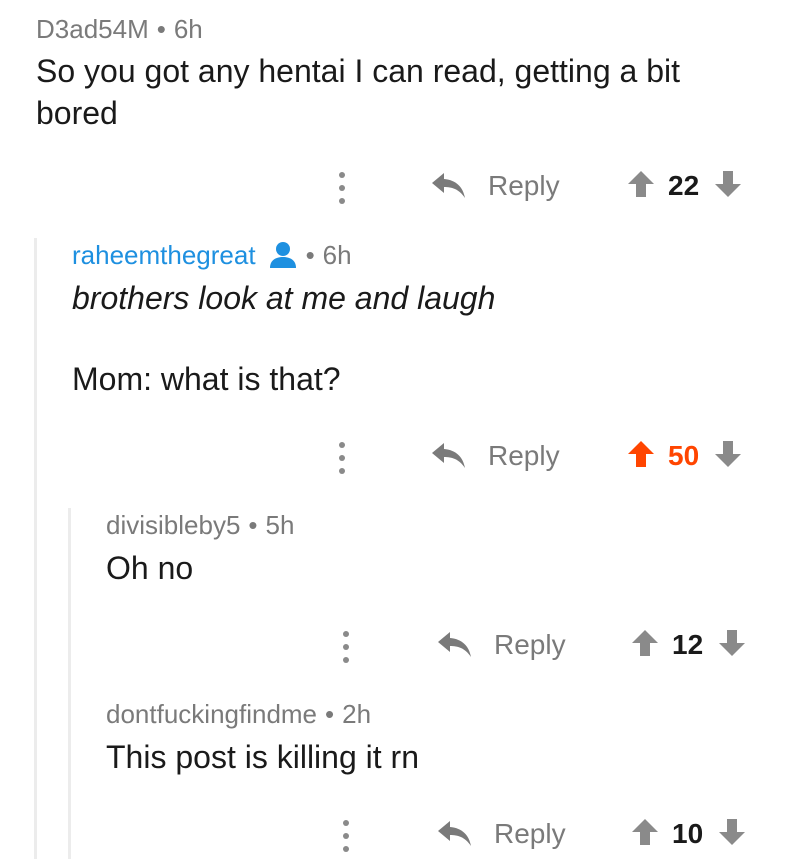  What do you see at coordinates (357, 714) in the screenshot?
I see `timestamp: 2h` at bounding box center [357, 714].